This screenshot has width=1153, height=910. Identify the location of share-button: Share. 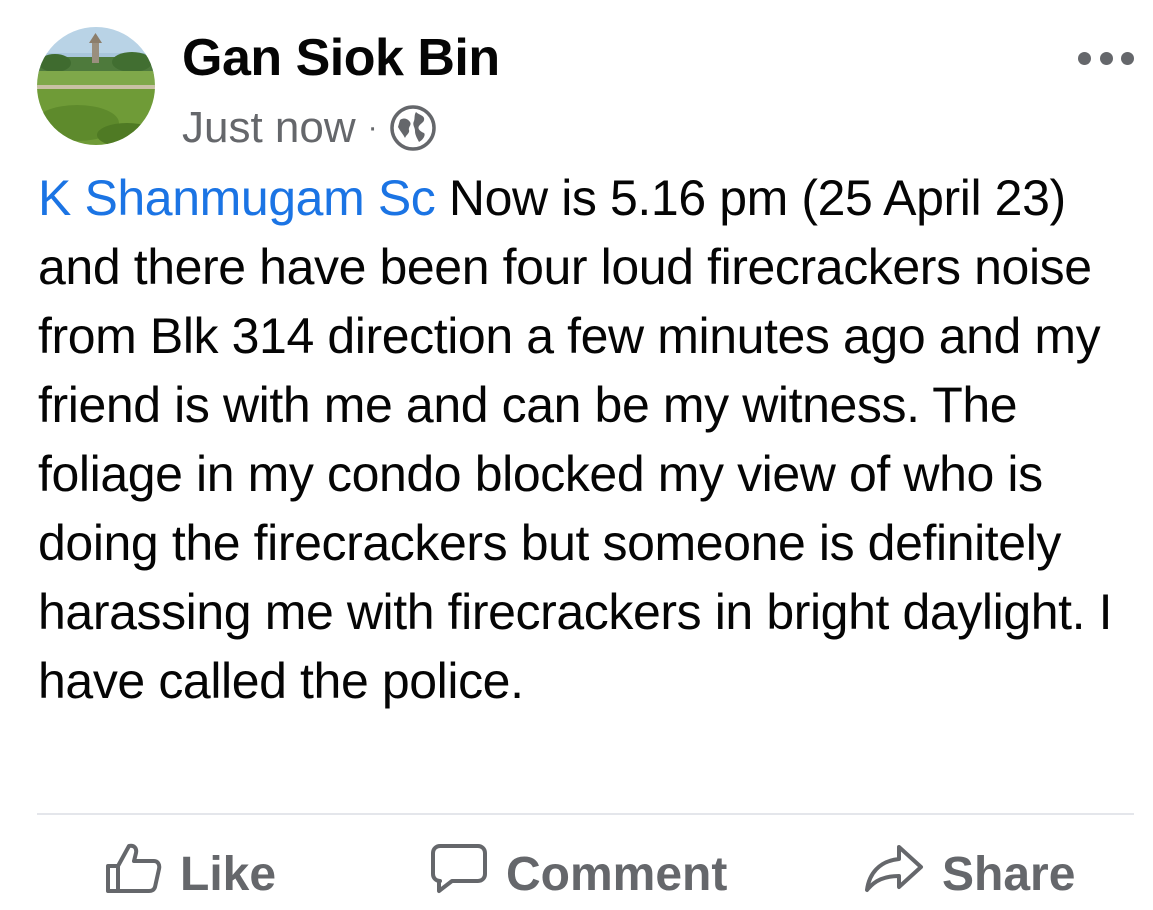
(969, 874).